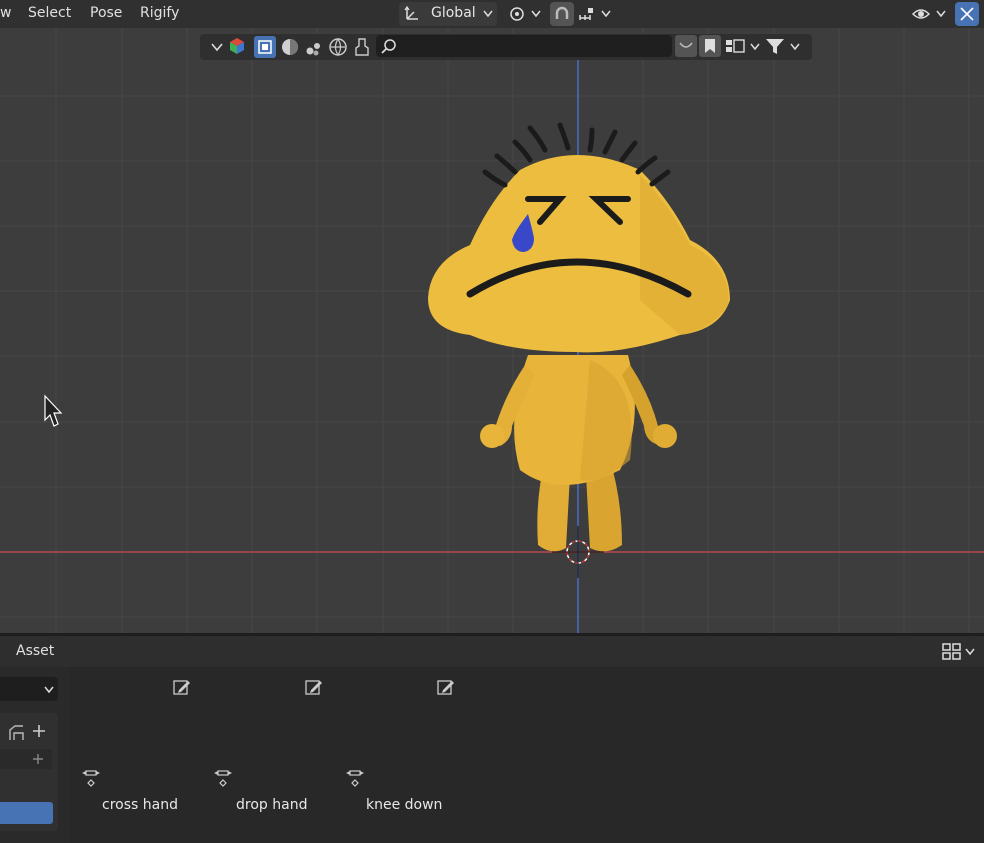  I want to click on orientation-label: Global, so click(453, 13).